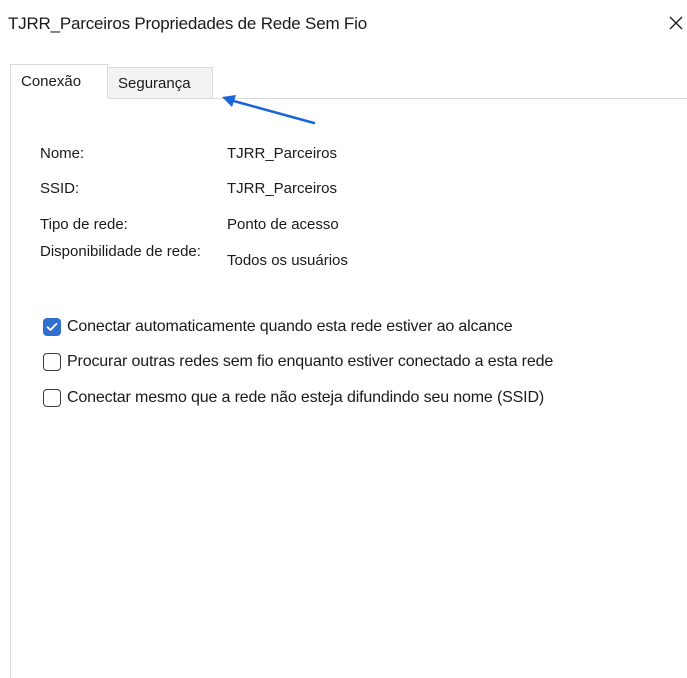  What do you see at coordinates (84, 224) in the screenshot?
I see `network-type-label: Tipo de rede:` at bounding box center [84, 224].